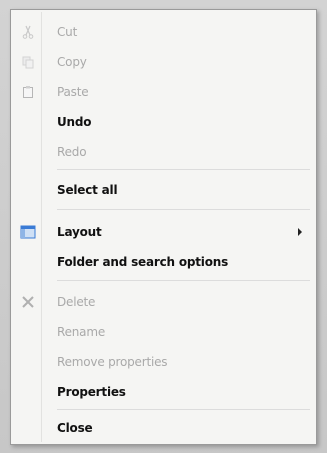 The image size is (327, 453). I want to click on layout-icon, so click(28, 232).